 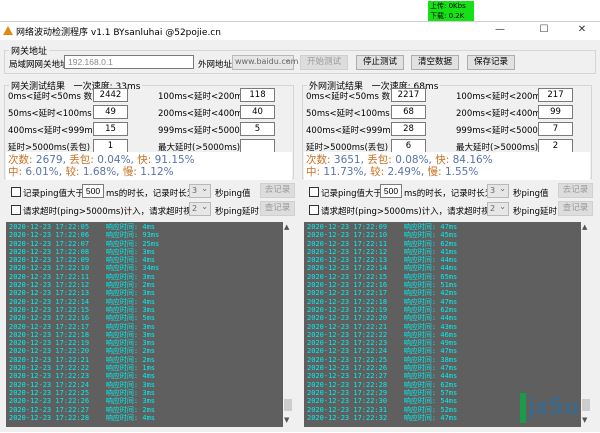 I want to click on loss-value: 0.08%,, so click(x=413, y=160).